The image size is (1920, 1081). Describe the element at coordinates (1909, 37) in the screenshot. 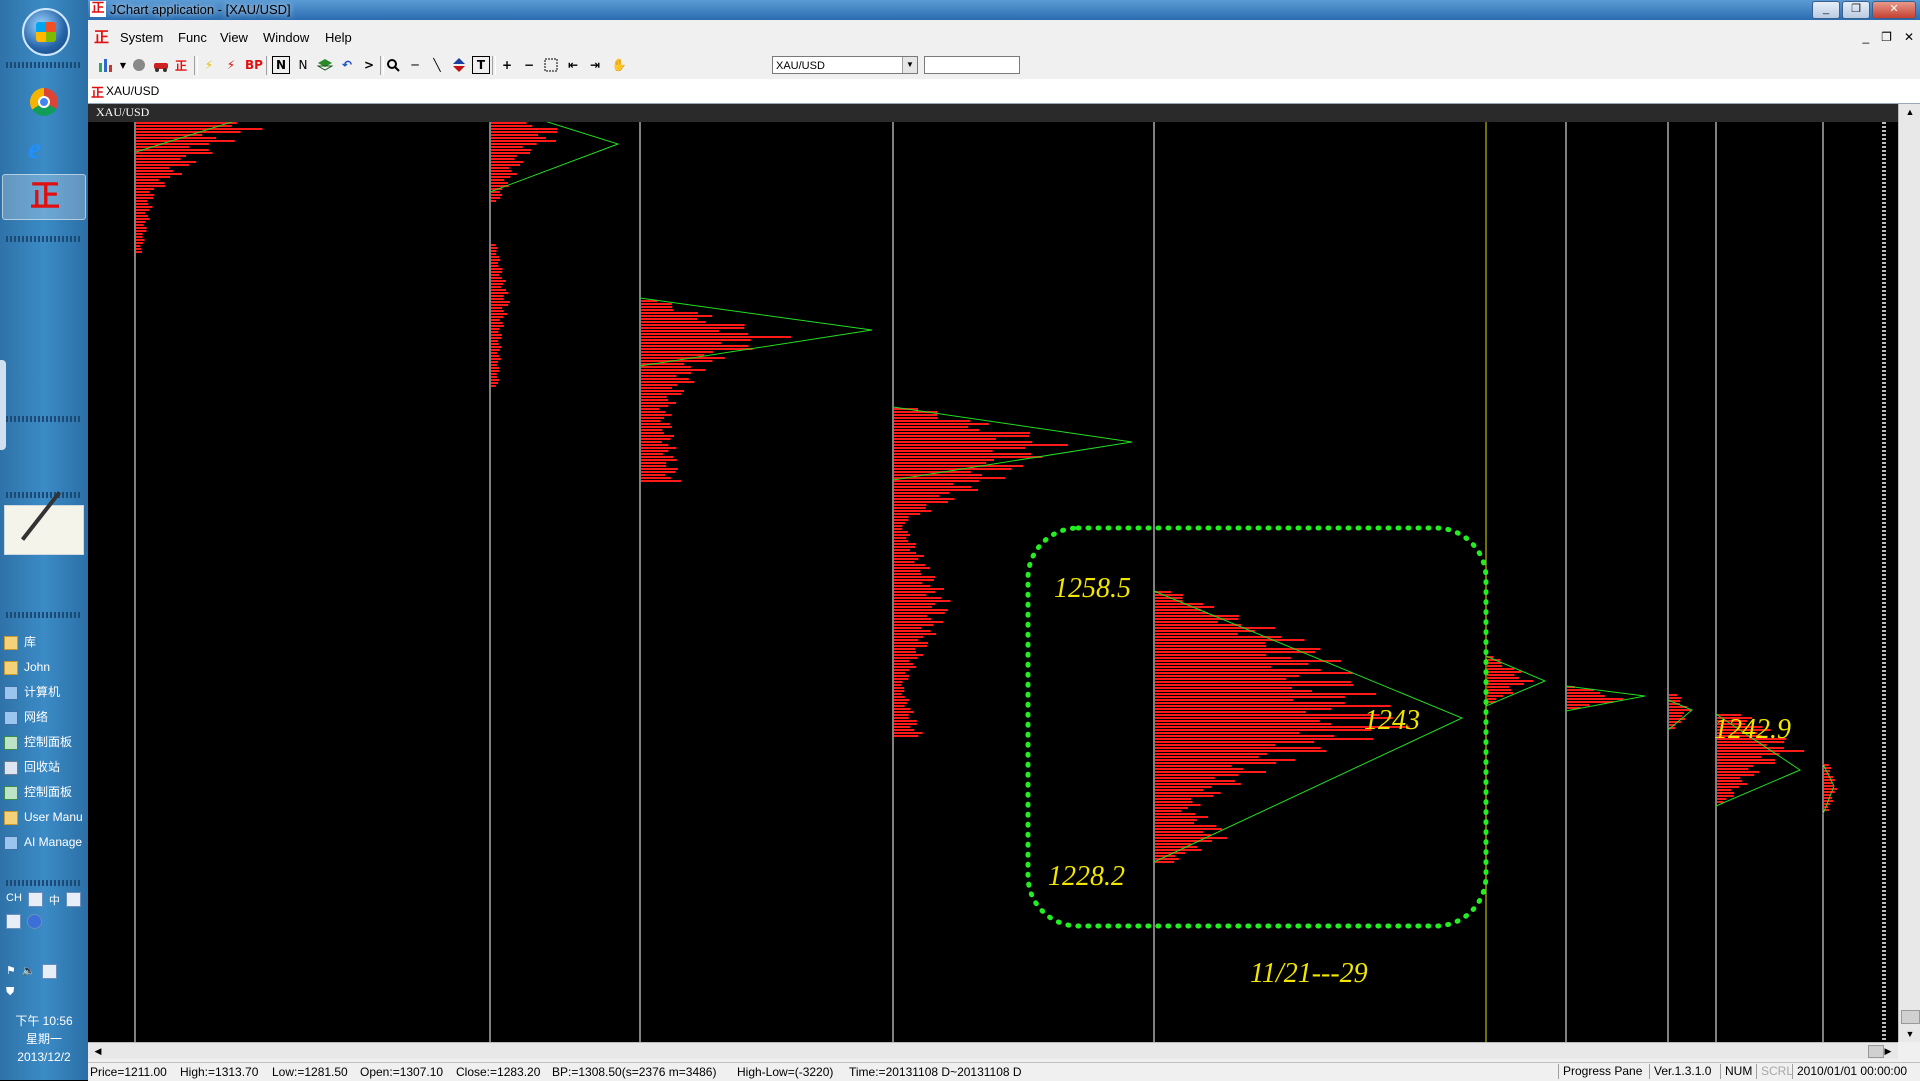

I see `mdi-close-button: ✕` at that location.